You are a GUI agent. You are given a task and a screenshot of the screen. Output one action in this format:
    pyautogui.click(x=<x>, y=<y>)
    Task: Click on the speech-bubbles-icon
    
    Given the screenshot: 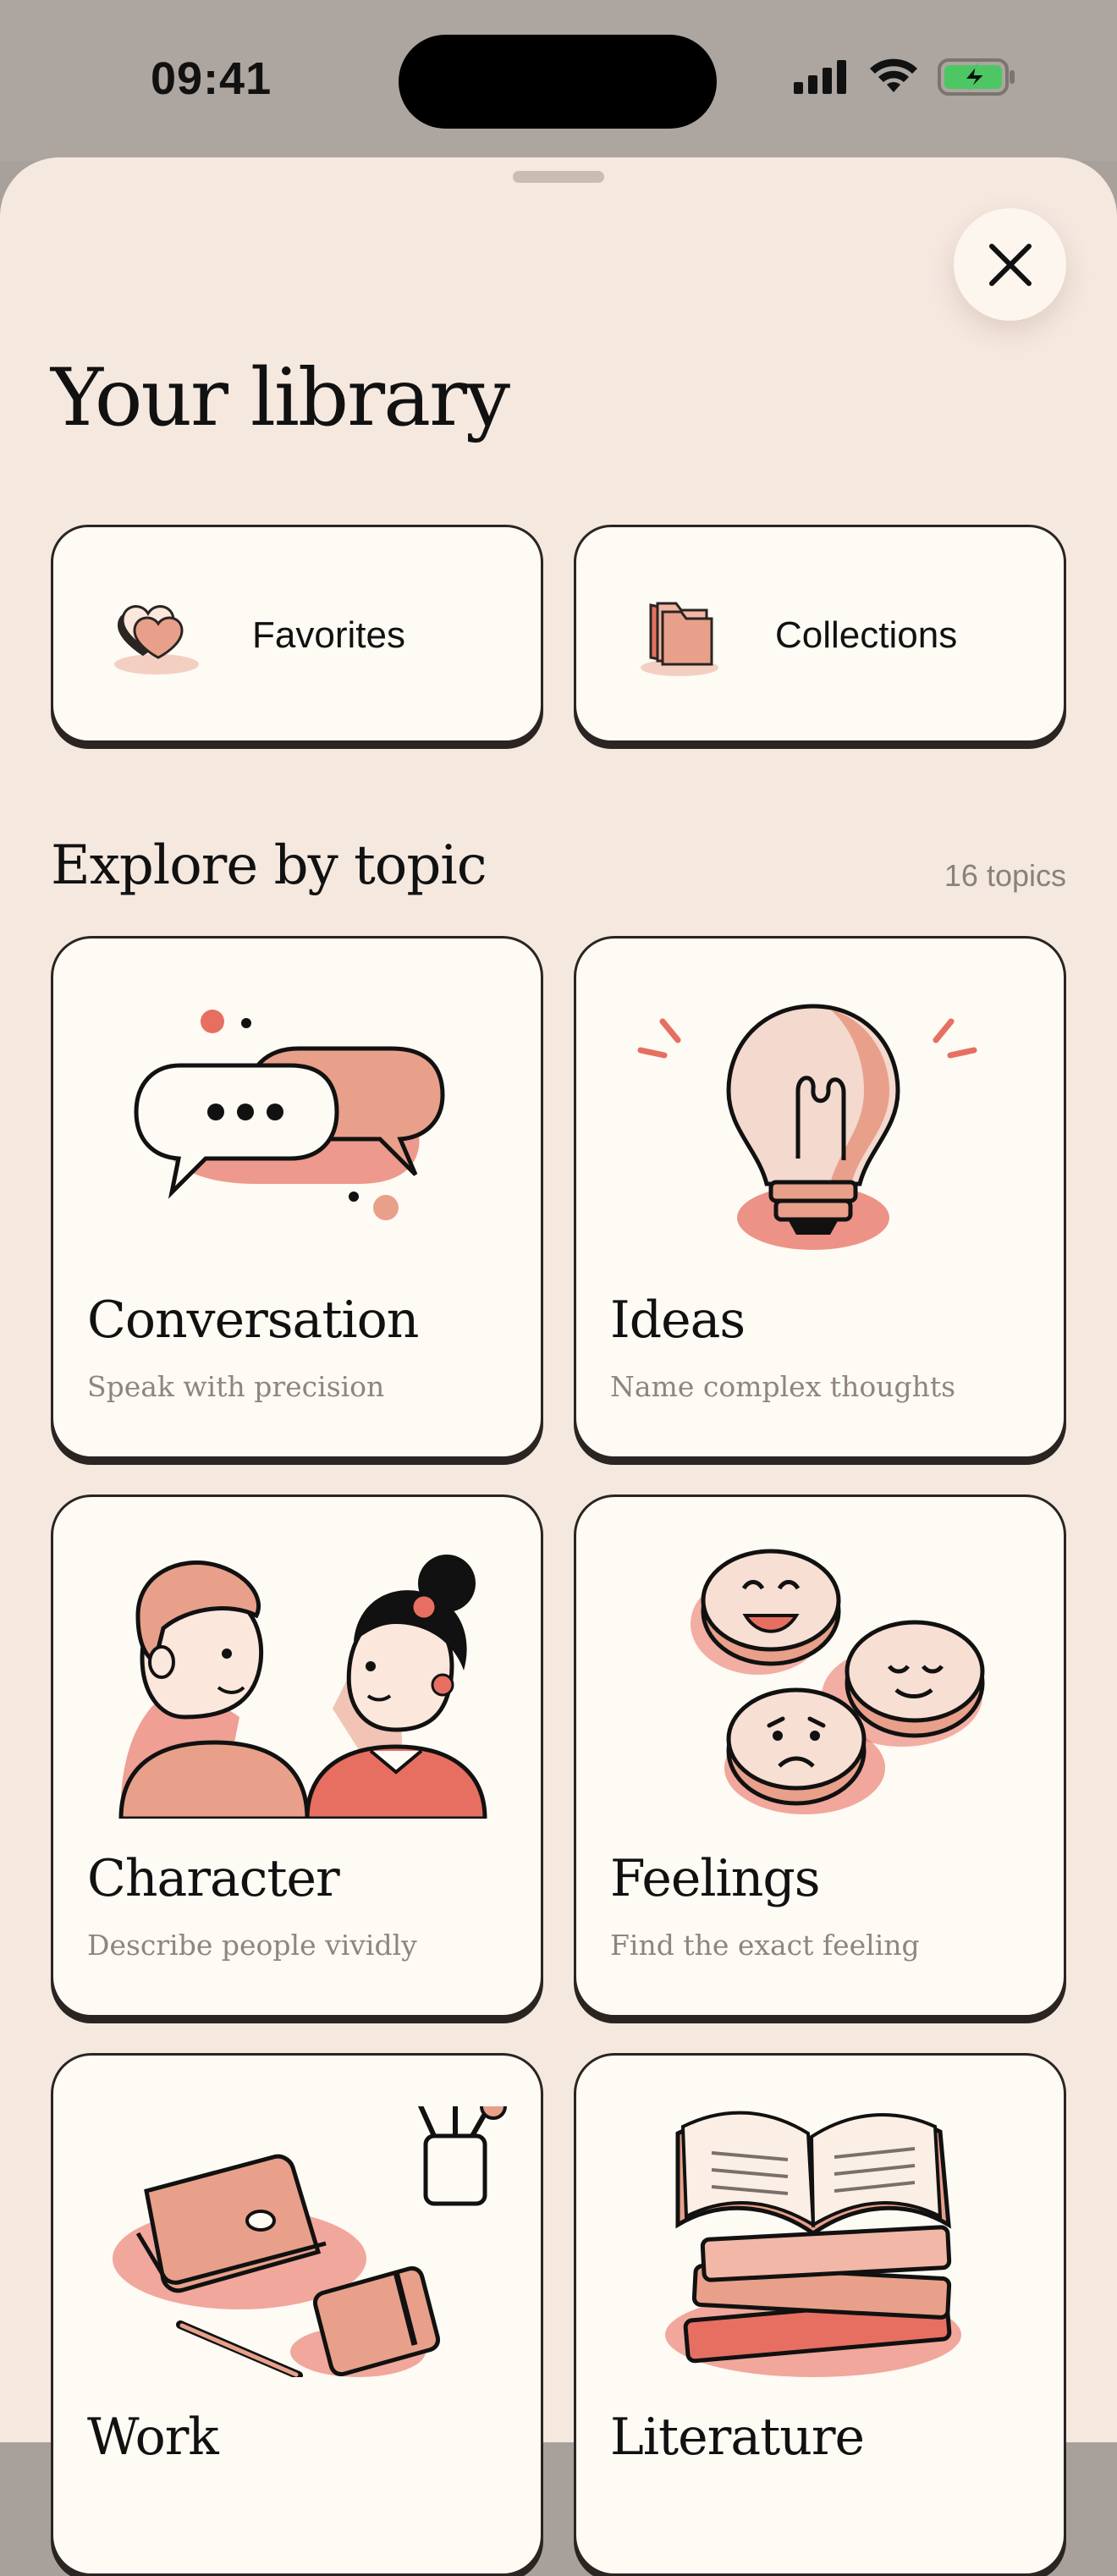 What is the action you would take?
    pyautogui.click(x=289, y=1115)
    